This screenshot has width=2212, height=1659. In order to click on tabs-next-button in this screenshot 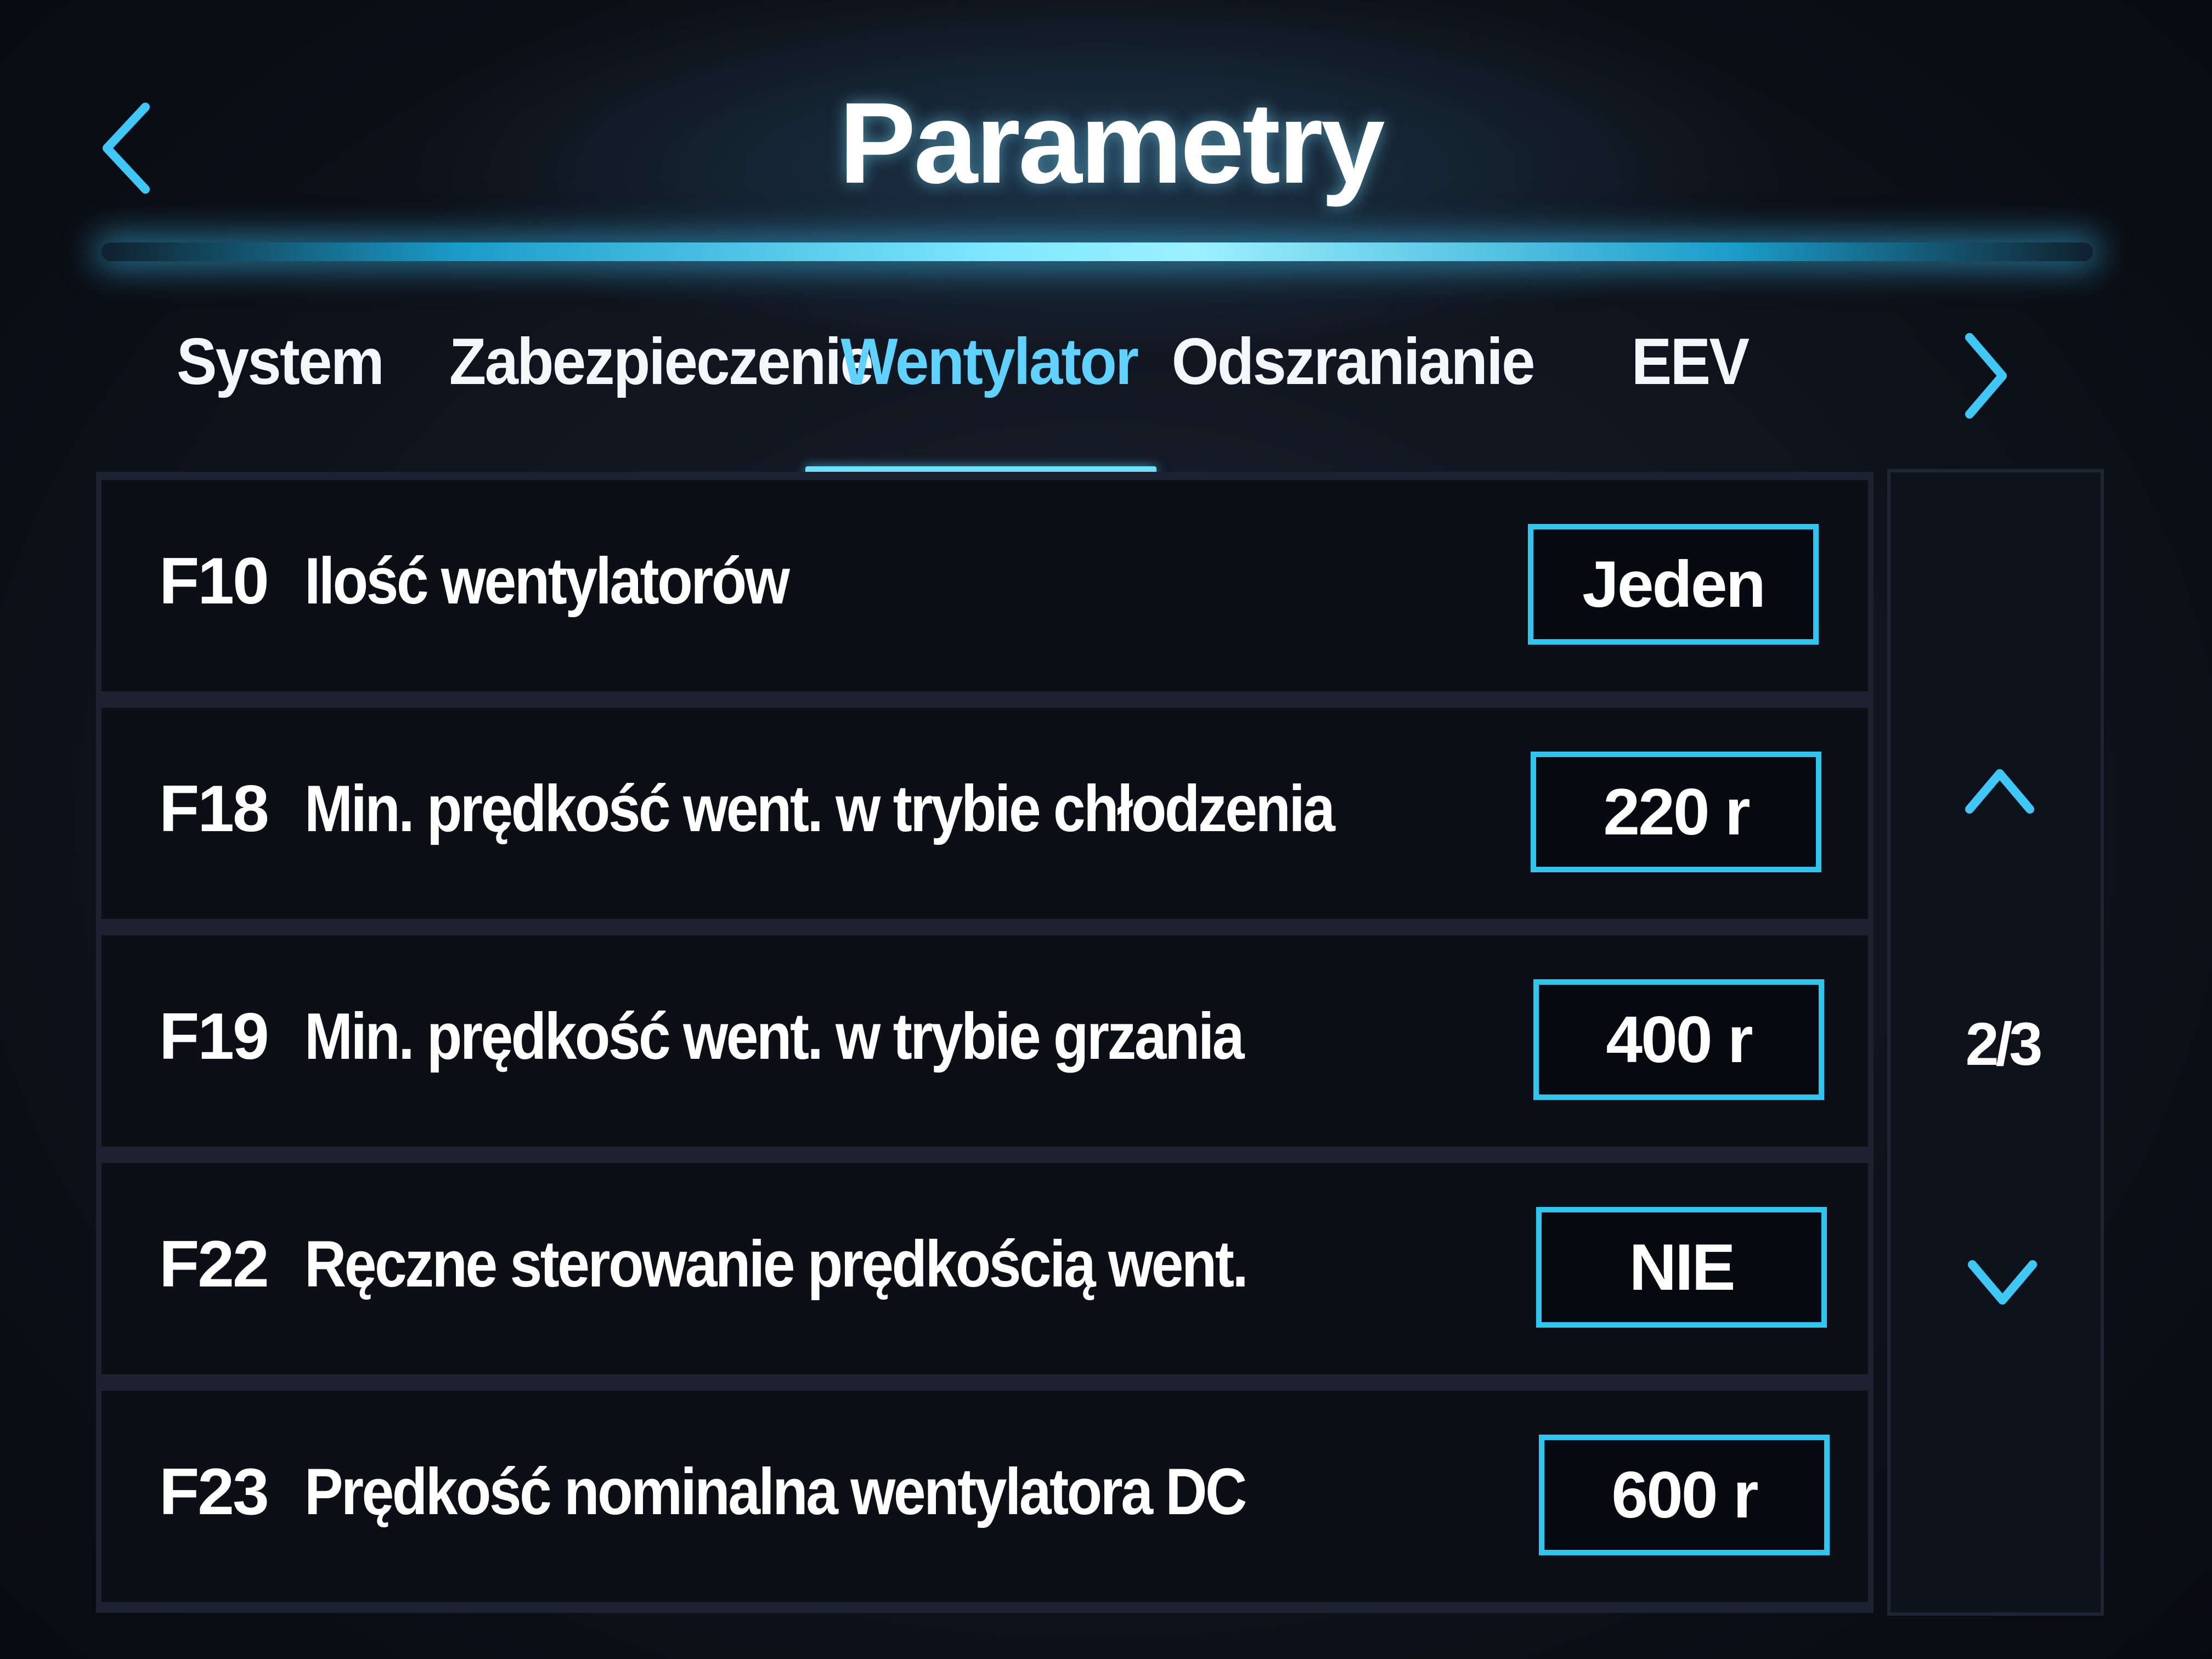, I will do `click(1986, 376)`.